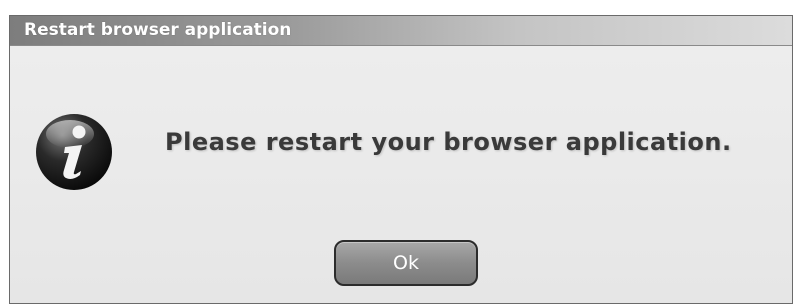  What do you see at coordinates (401, 31) in the screenshot?
I see `dialog-titlebar: Restart browser application` at bounding box center [401, 31].